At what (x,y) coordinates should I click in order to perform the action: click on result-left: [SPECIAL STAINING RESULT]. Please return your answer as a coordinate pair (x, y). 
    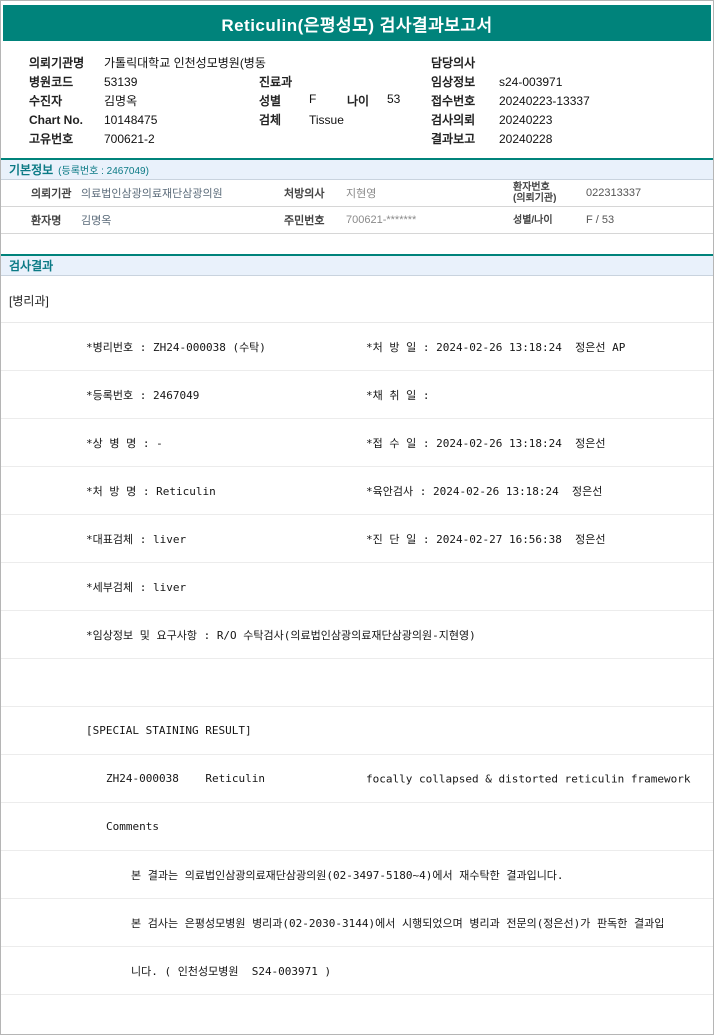
    Looking at the image, I should click on (169, 730).